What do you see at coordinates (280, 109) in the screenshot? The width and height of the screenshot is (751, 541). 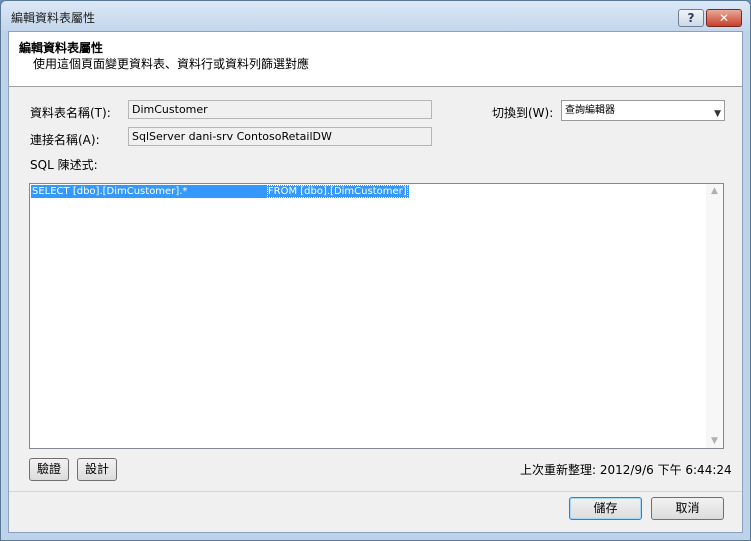 I see `table-name-field: DimCustomer` at bounding box center [280, 109].